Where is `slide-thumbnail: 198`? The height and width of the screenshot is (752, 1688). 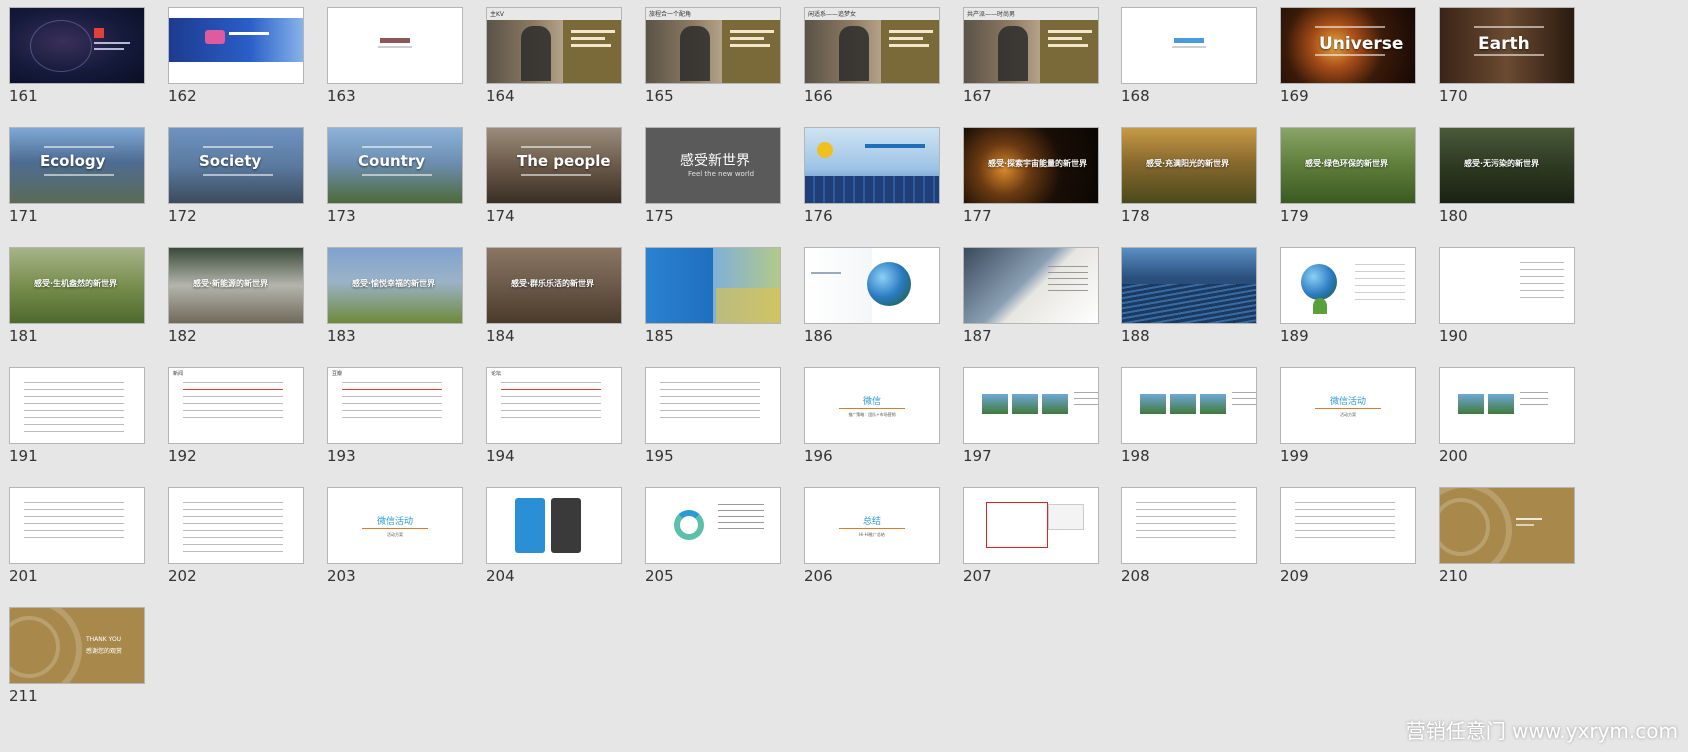 slide-thumbnail: 198 is located at coordinates (1190, 416).